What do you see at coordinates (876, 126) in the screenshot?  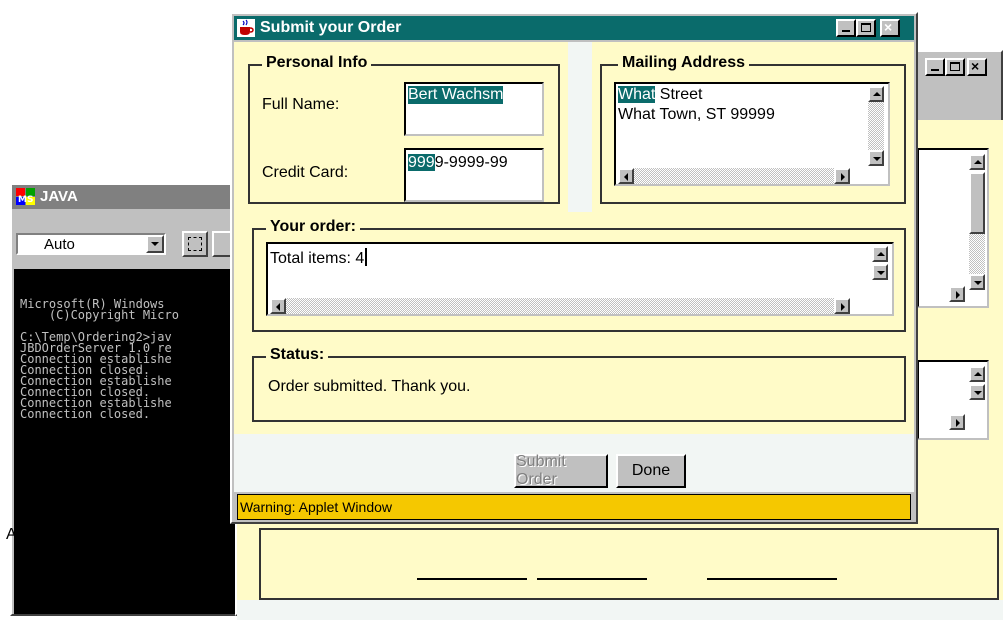 I see `vertical-scroll-track` at bounding box center [876, 126].